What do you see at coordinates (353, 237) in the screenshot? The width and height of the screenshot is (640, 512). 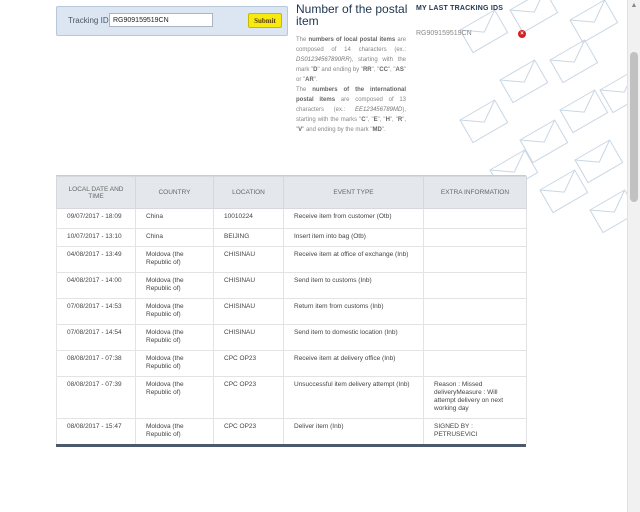 I see `cell-event: Insert item into bag (Otb)` at bounding box center [353, 237].